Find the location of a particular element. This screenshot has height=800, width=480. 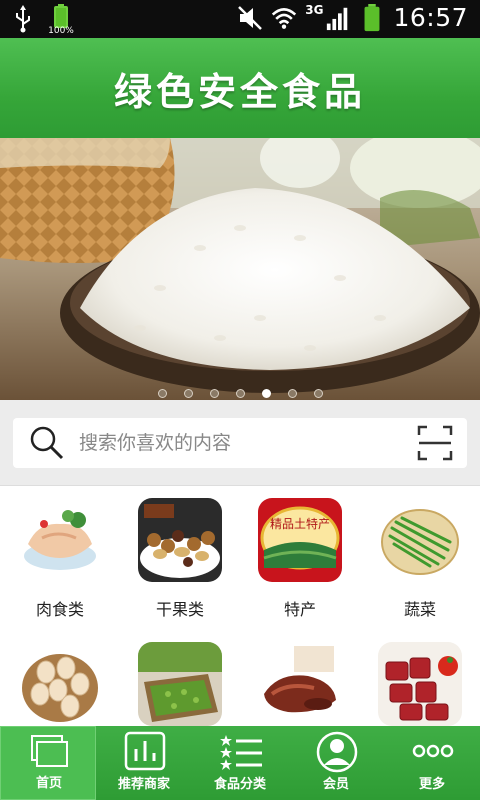

more-icon is located at coordinates (433, 751).